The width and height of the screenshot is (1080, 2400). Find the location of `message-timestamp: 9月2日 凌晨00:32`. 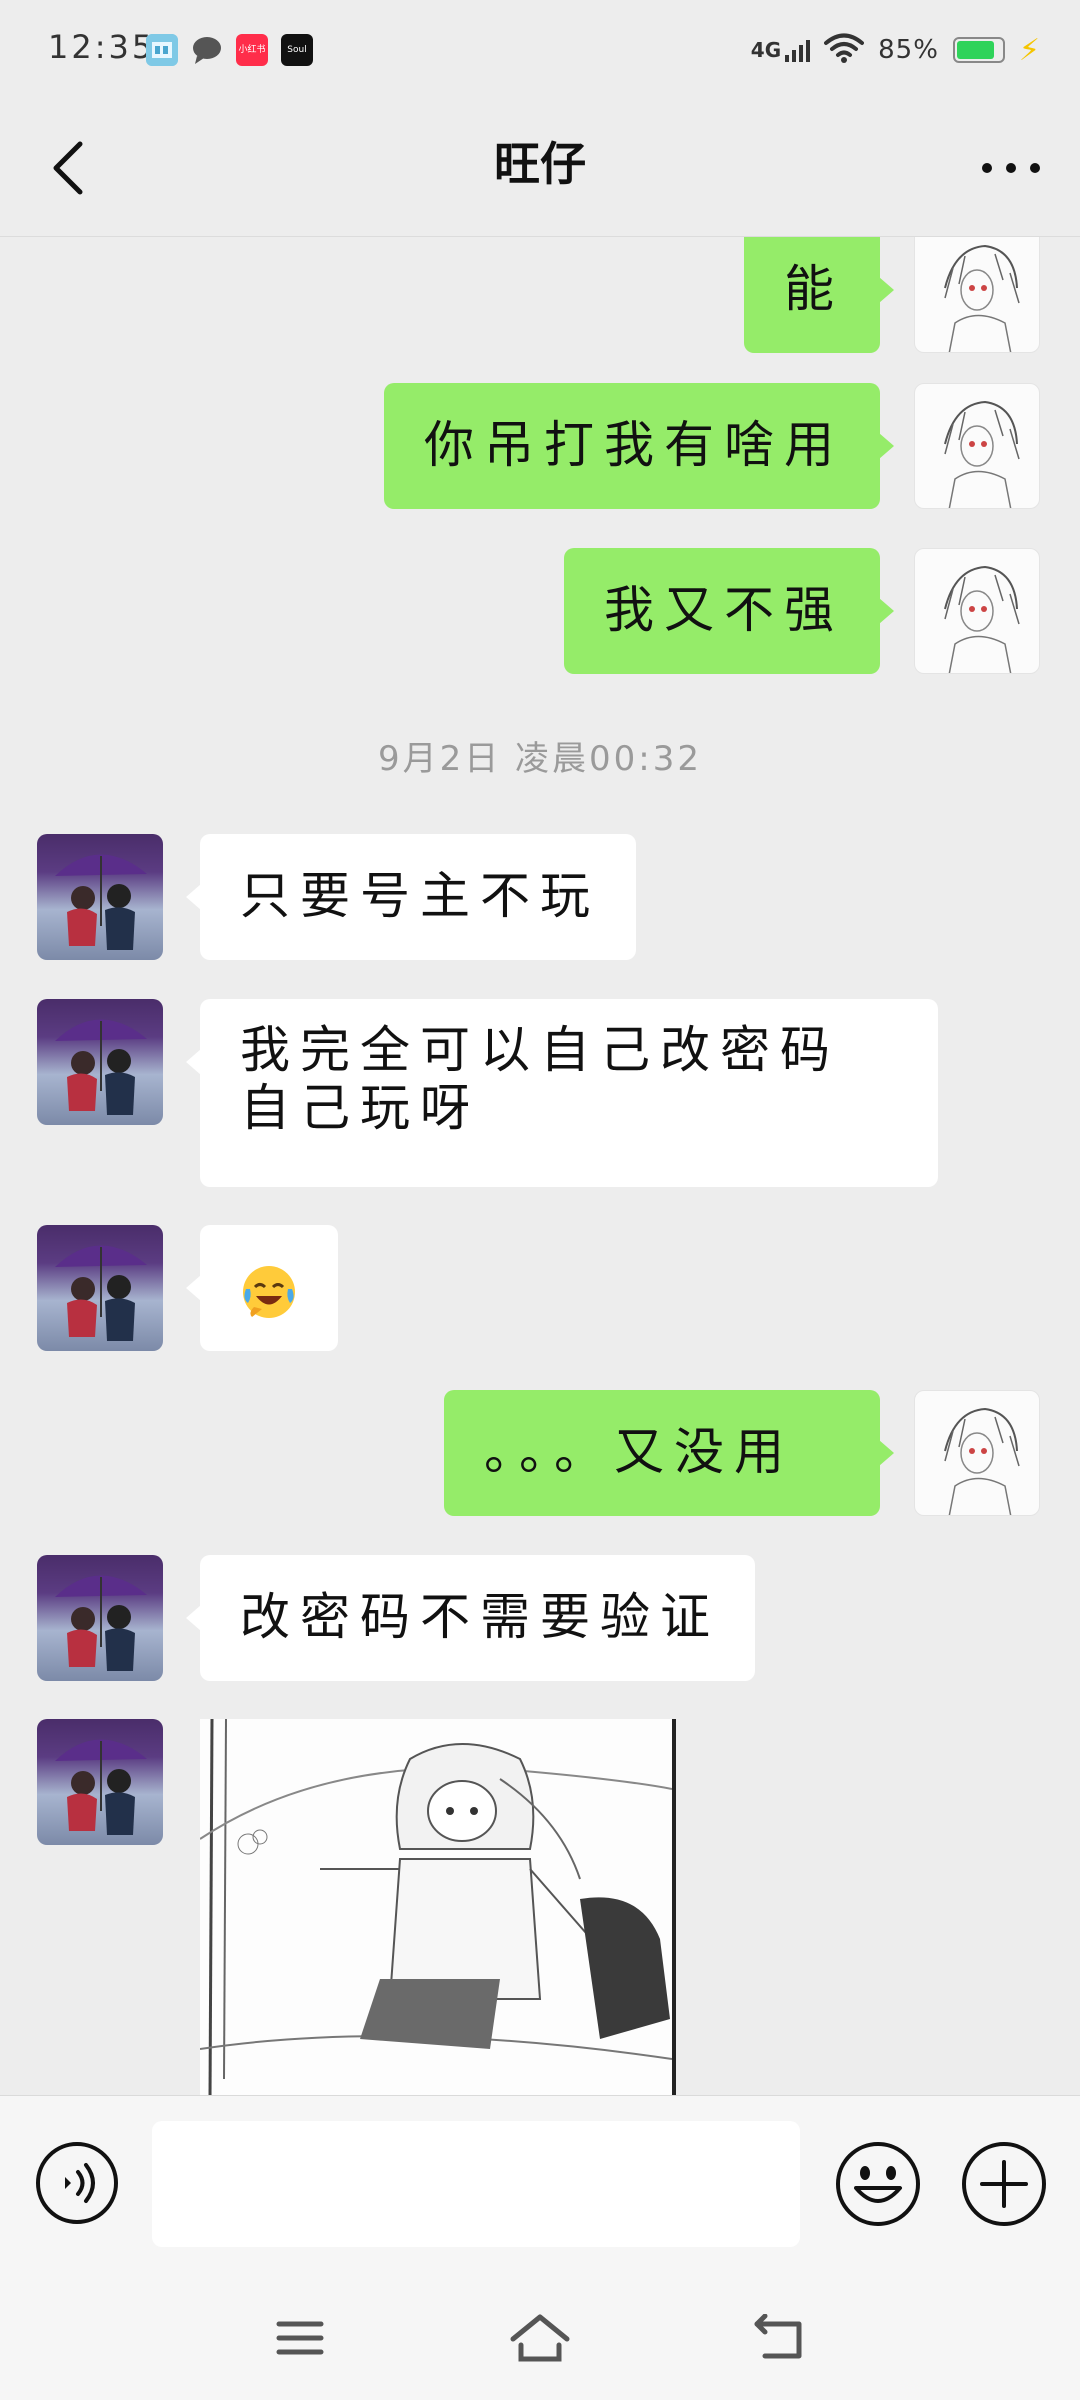

message-timestamp: 9月2日 凌晨00:32 is located at coordinates (540, 759).